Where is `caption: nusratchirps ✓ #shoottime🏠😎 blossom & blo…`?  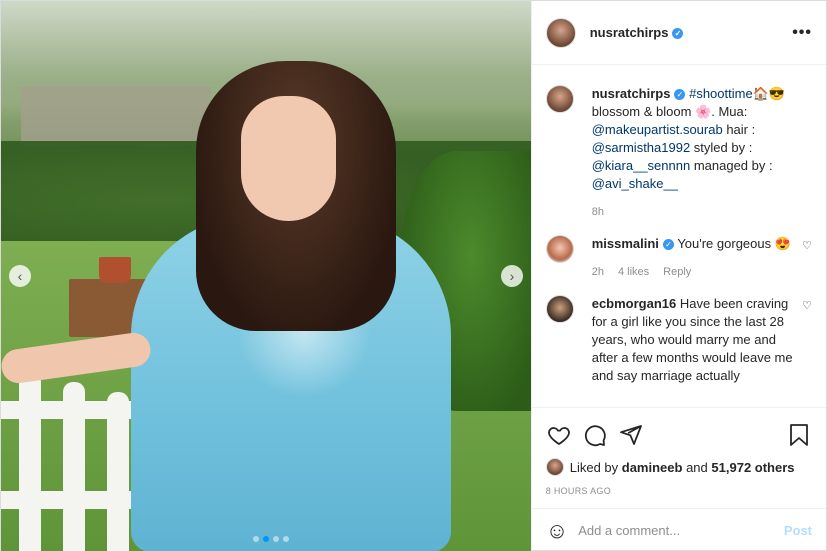 caption: nusratchirps ✓ #shoottime🏠😎 blossom & blo… is located at coordinates (678, 153).